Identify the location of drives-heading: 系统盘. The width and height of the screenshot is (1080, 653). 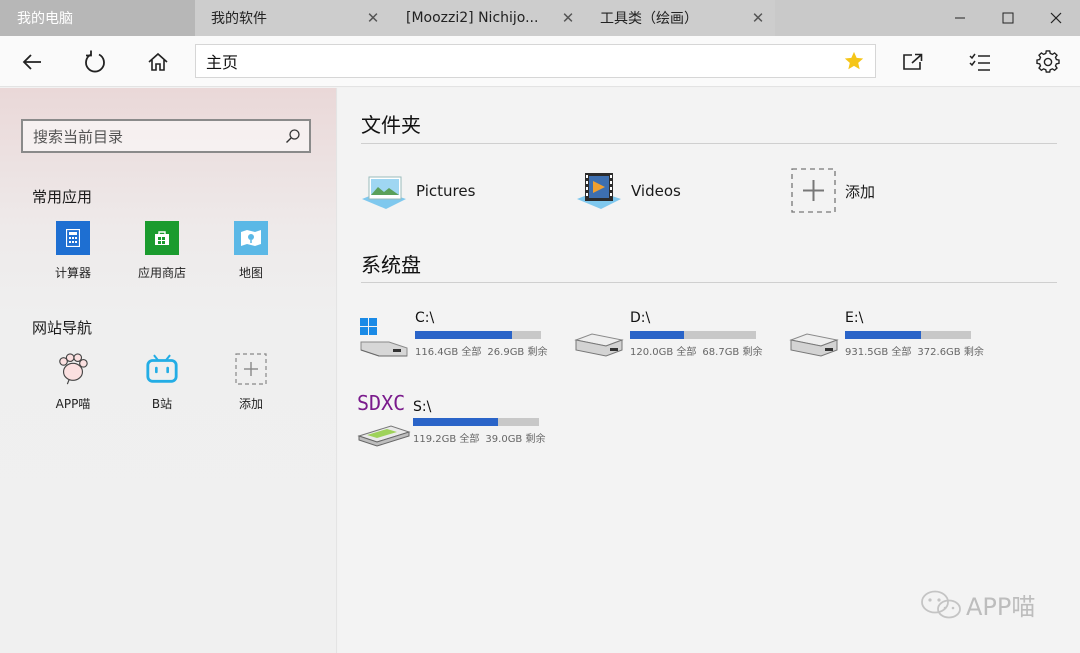
(391, 265).